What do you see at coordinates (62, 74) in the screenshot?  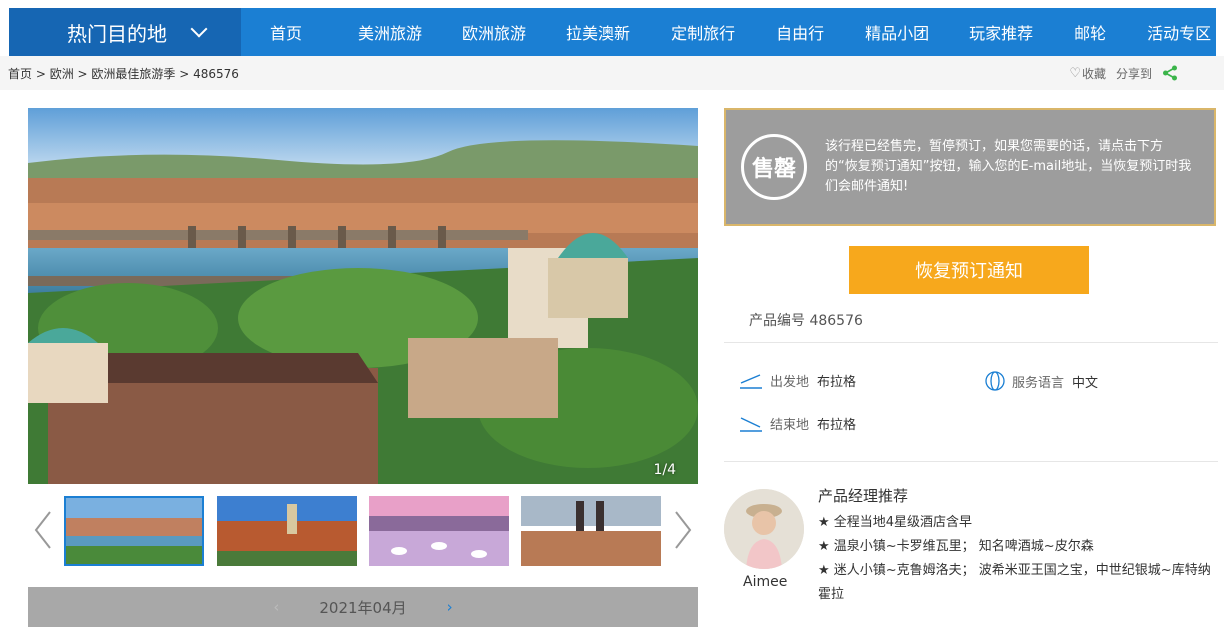 I see `breadcrumb-europe: 欧洲` at bounding box center [62, 74].